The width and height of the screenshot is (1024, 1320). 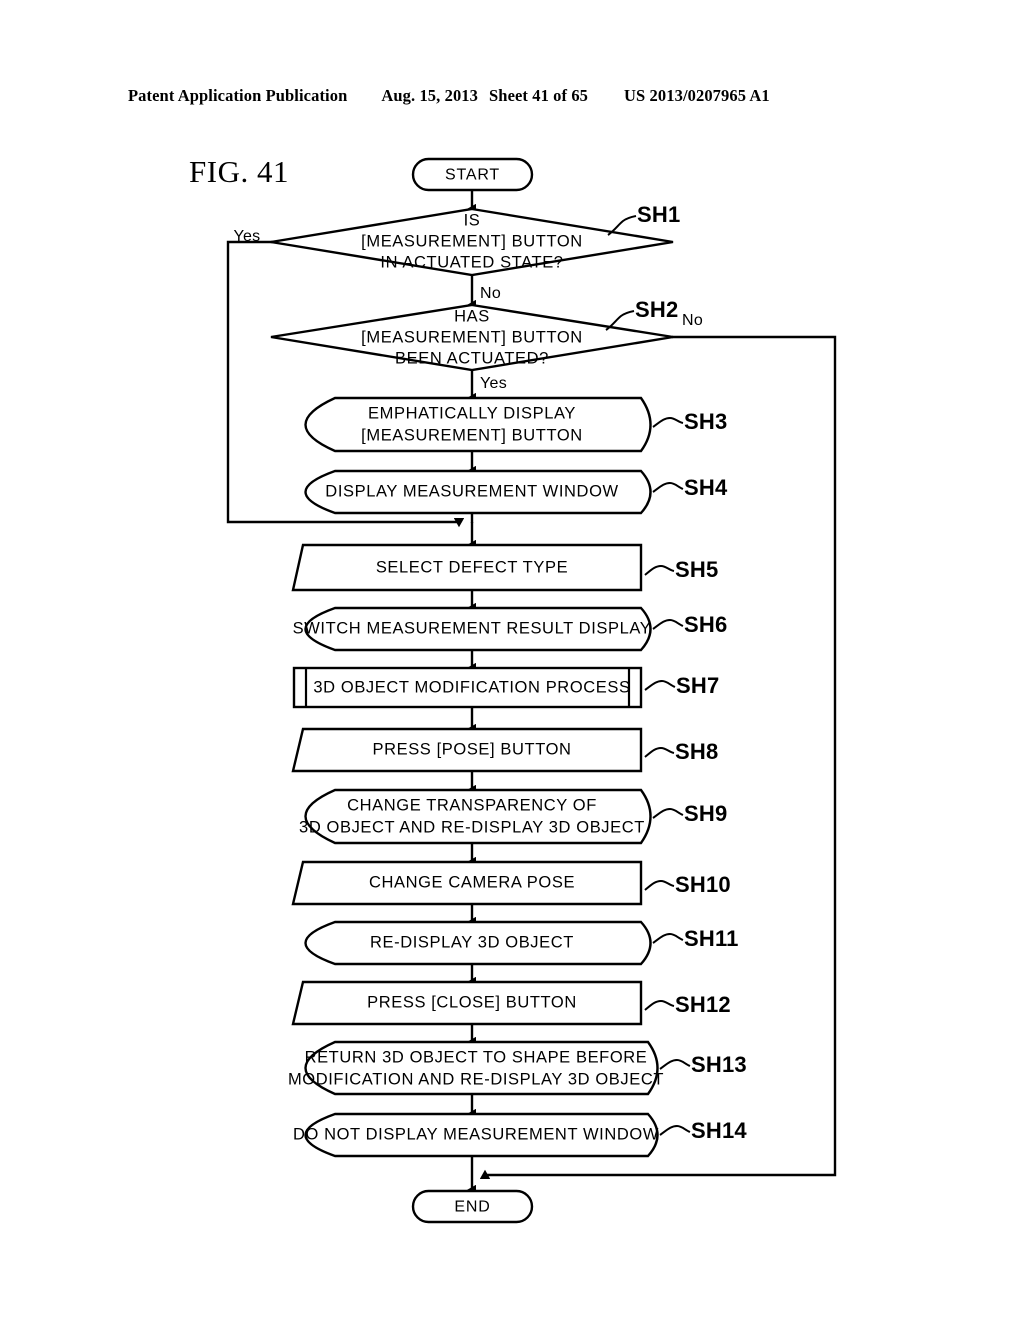 What do you see at coordinates (656, 309) in the screenshot?
I see `node-sh2-tag: SH2` at bounding box center [656, 309].